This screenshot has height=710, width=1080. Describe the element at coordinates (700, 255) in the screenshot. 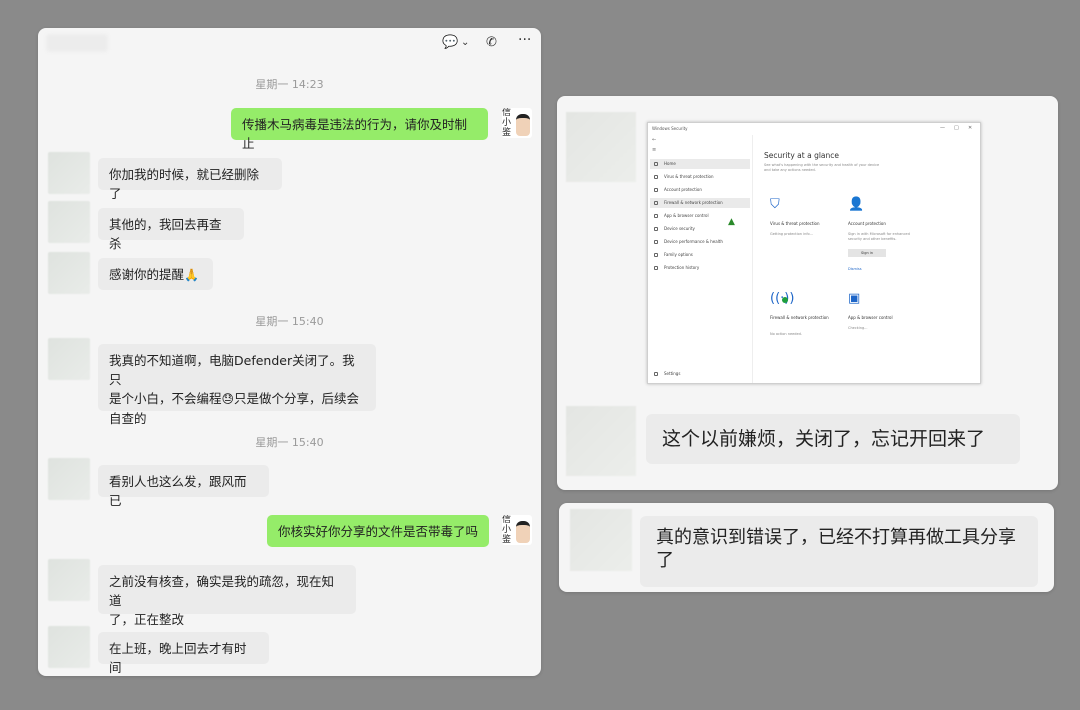

I see `nav-item-family: Family options` at that location.